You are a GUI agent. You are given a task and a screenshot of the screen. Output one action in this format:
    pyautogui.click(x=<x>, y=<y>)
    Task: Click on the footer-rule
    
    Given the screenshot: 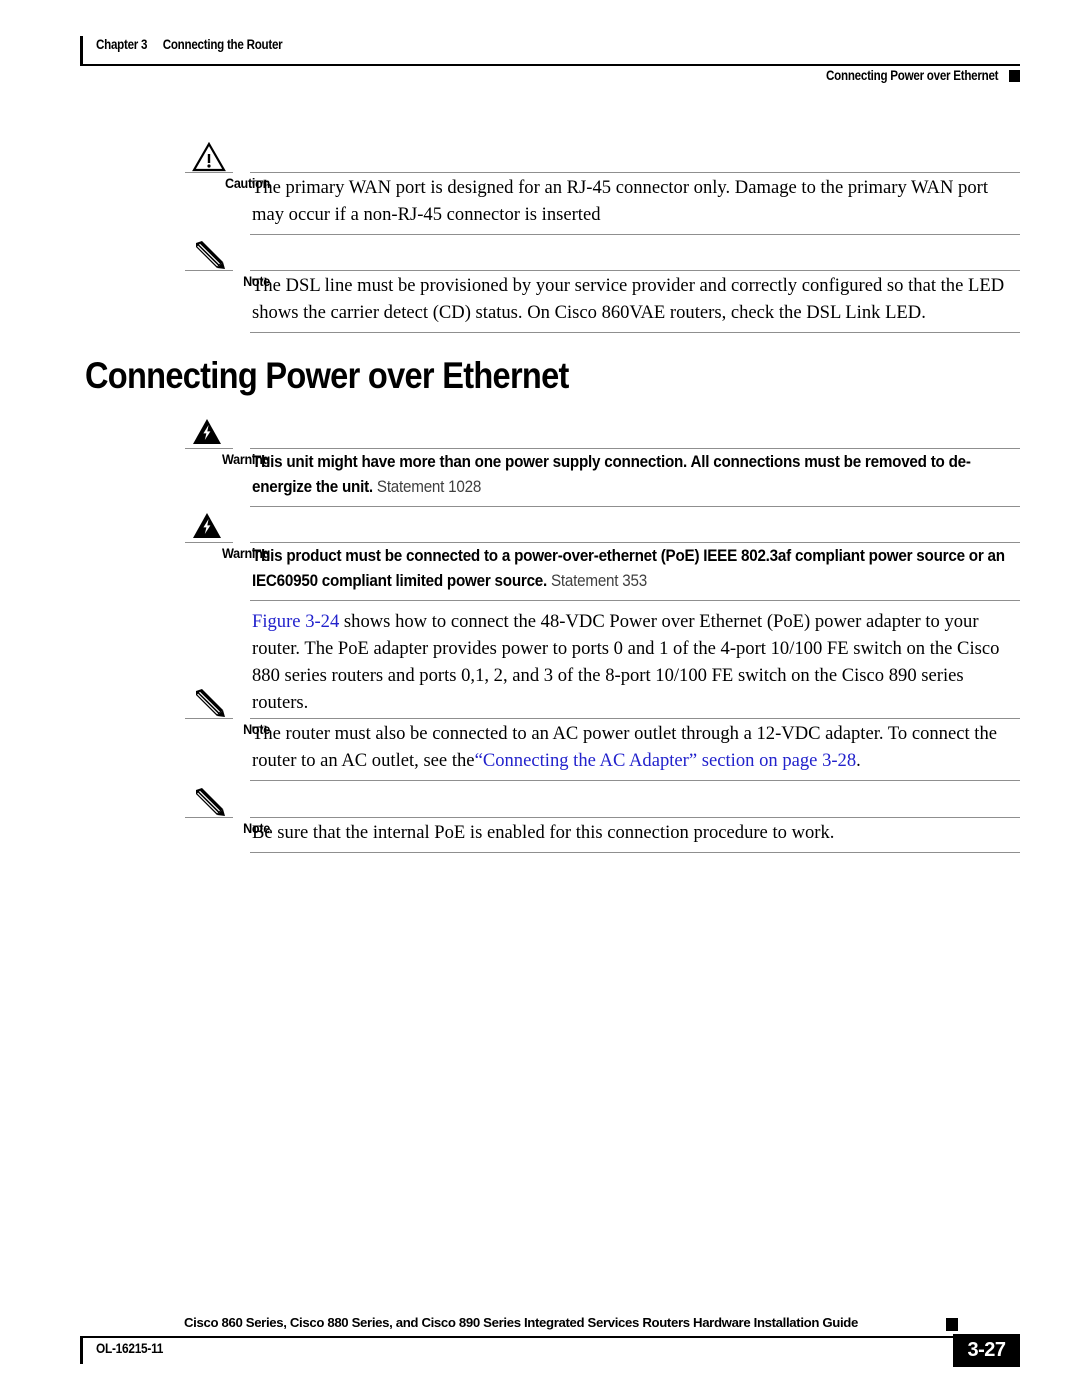 What is the action you would take?
    pyautogui.click(x=521, y=1337)
    